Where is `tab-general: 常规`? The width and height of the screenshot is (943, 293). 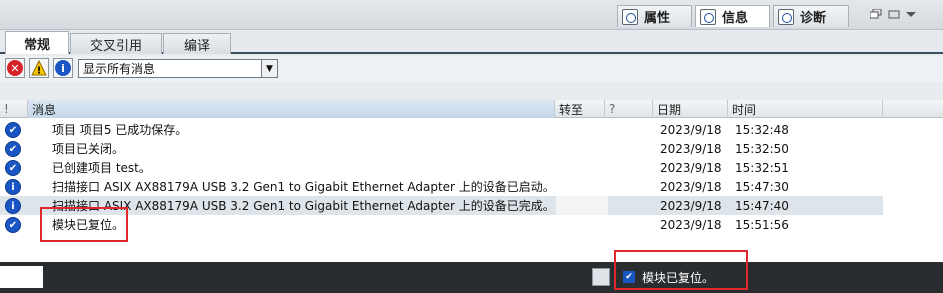
tab-general: 常规 is located at coordinates (37, 42).